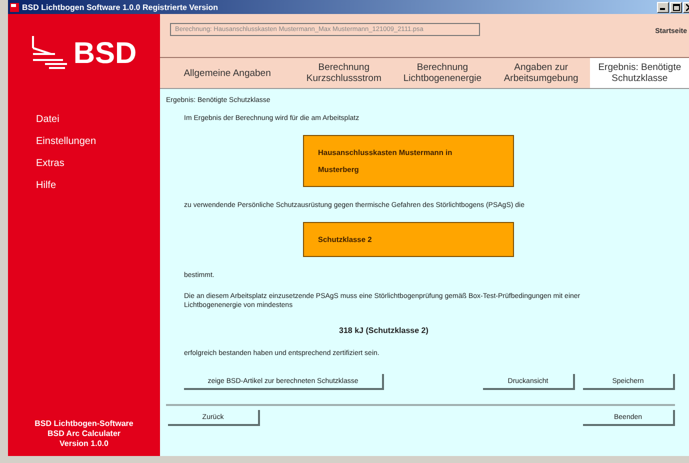 The image size is (689, 463). I want to click on menu-item: Hilfe, so click(98, 185).